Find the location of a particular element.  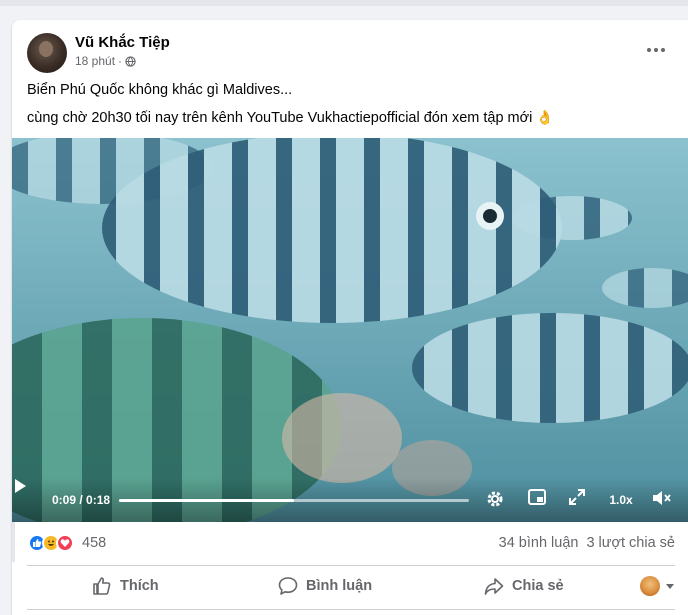

video-time: 0:09 / 0:18 is located at coordinates (81, 500).